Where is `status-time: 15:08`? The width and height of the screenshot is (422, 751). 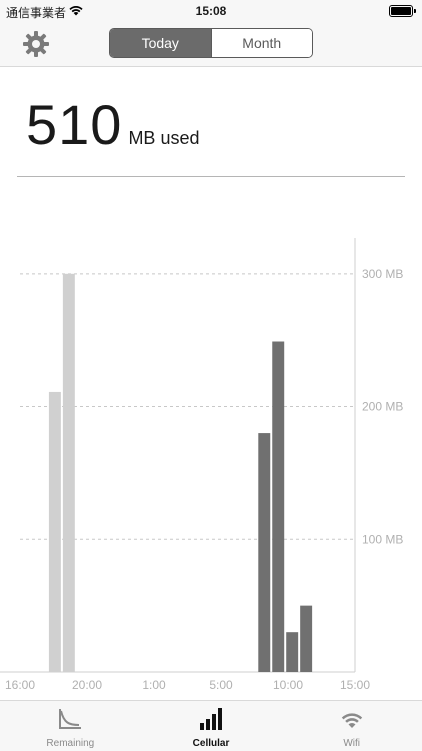 status-time: 15:08 is located at coordinates (211, 11).